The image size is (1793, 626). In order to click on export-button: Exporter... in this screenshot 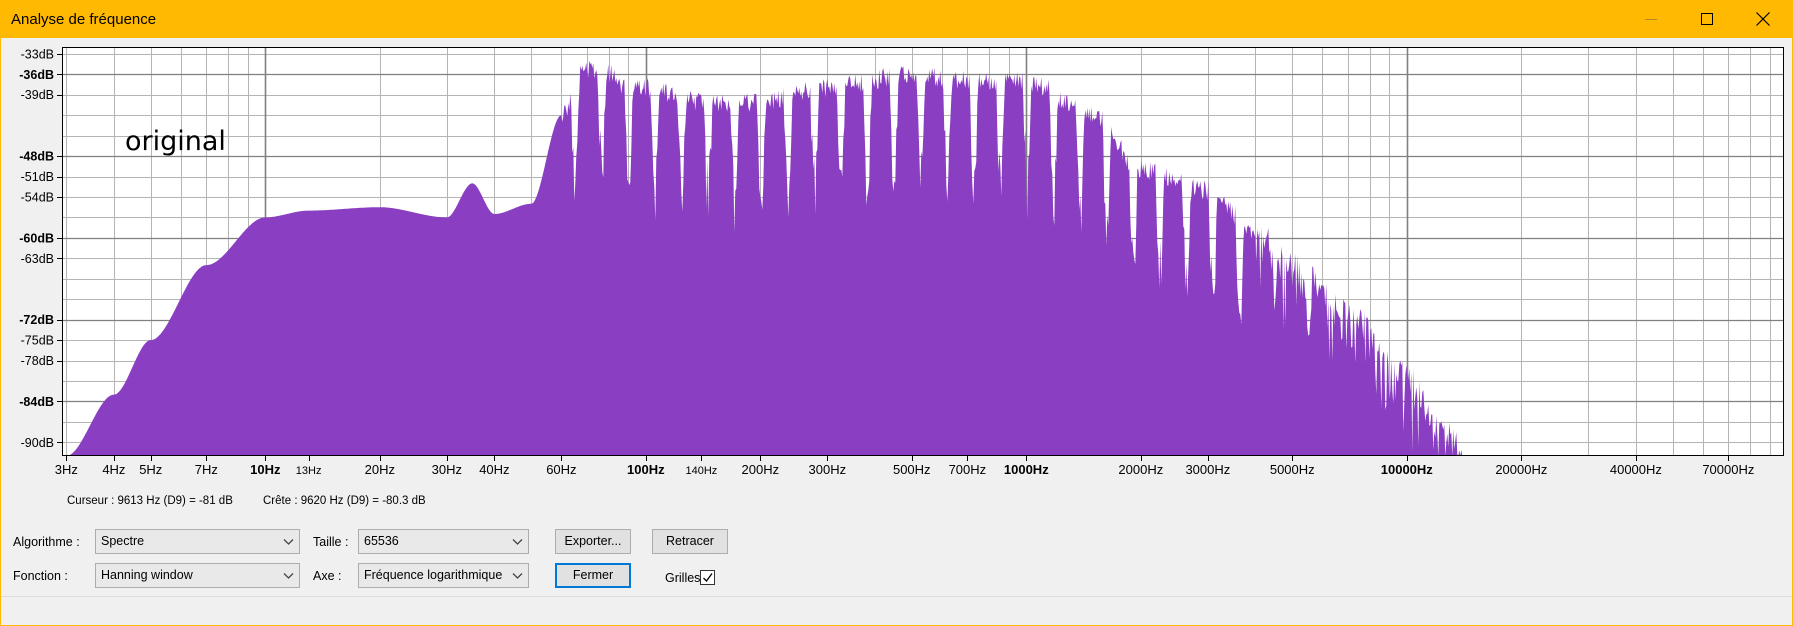, I will do `click(593, 541)`.